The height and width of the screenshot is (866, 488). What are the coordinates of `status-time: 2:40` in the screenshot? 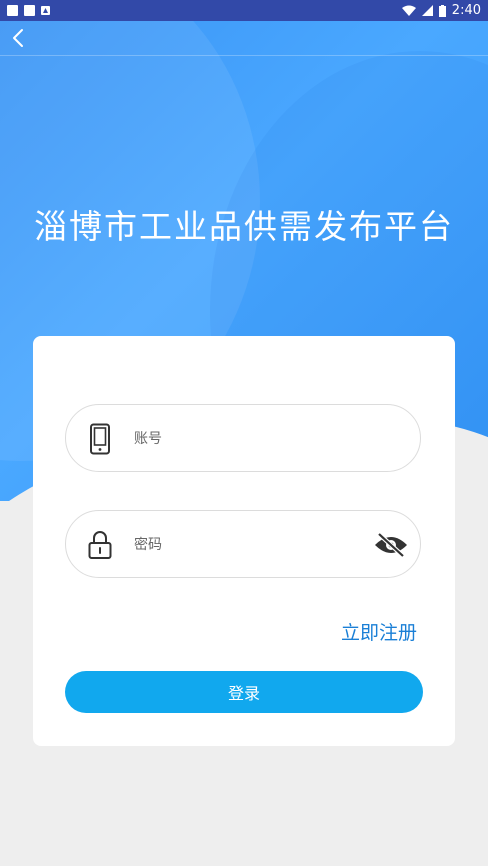 It's located at (466, 10).